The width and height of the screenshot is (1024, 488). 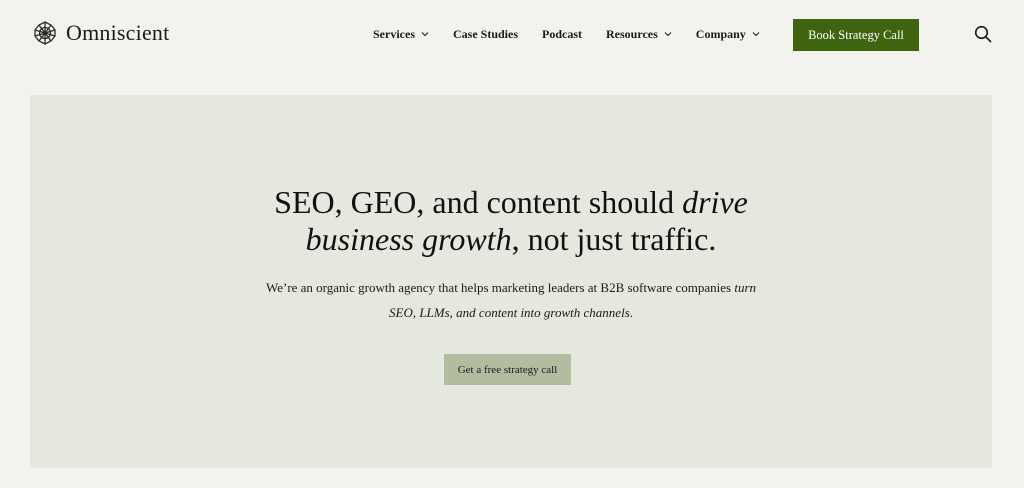 What do you see at coordinates (614, 239) in the screenshot?
I see `hero-title-text: , not just traffic.` at bounding box center [614, 239].